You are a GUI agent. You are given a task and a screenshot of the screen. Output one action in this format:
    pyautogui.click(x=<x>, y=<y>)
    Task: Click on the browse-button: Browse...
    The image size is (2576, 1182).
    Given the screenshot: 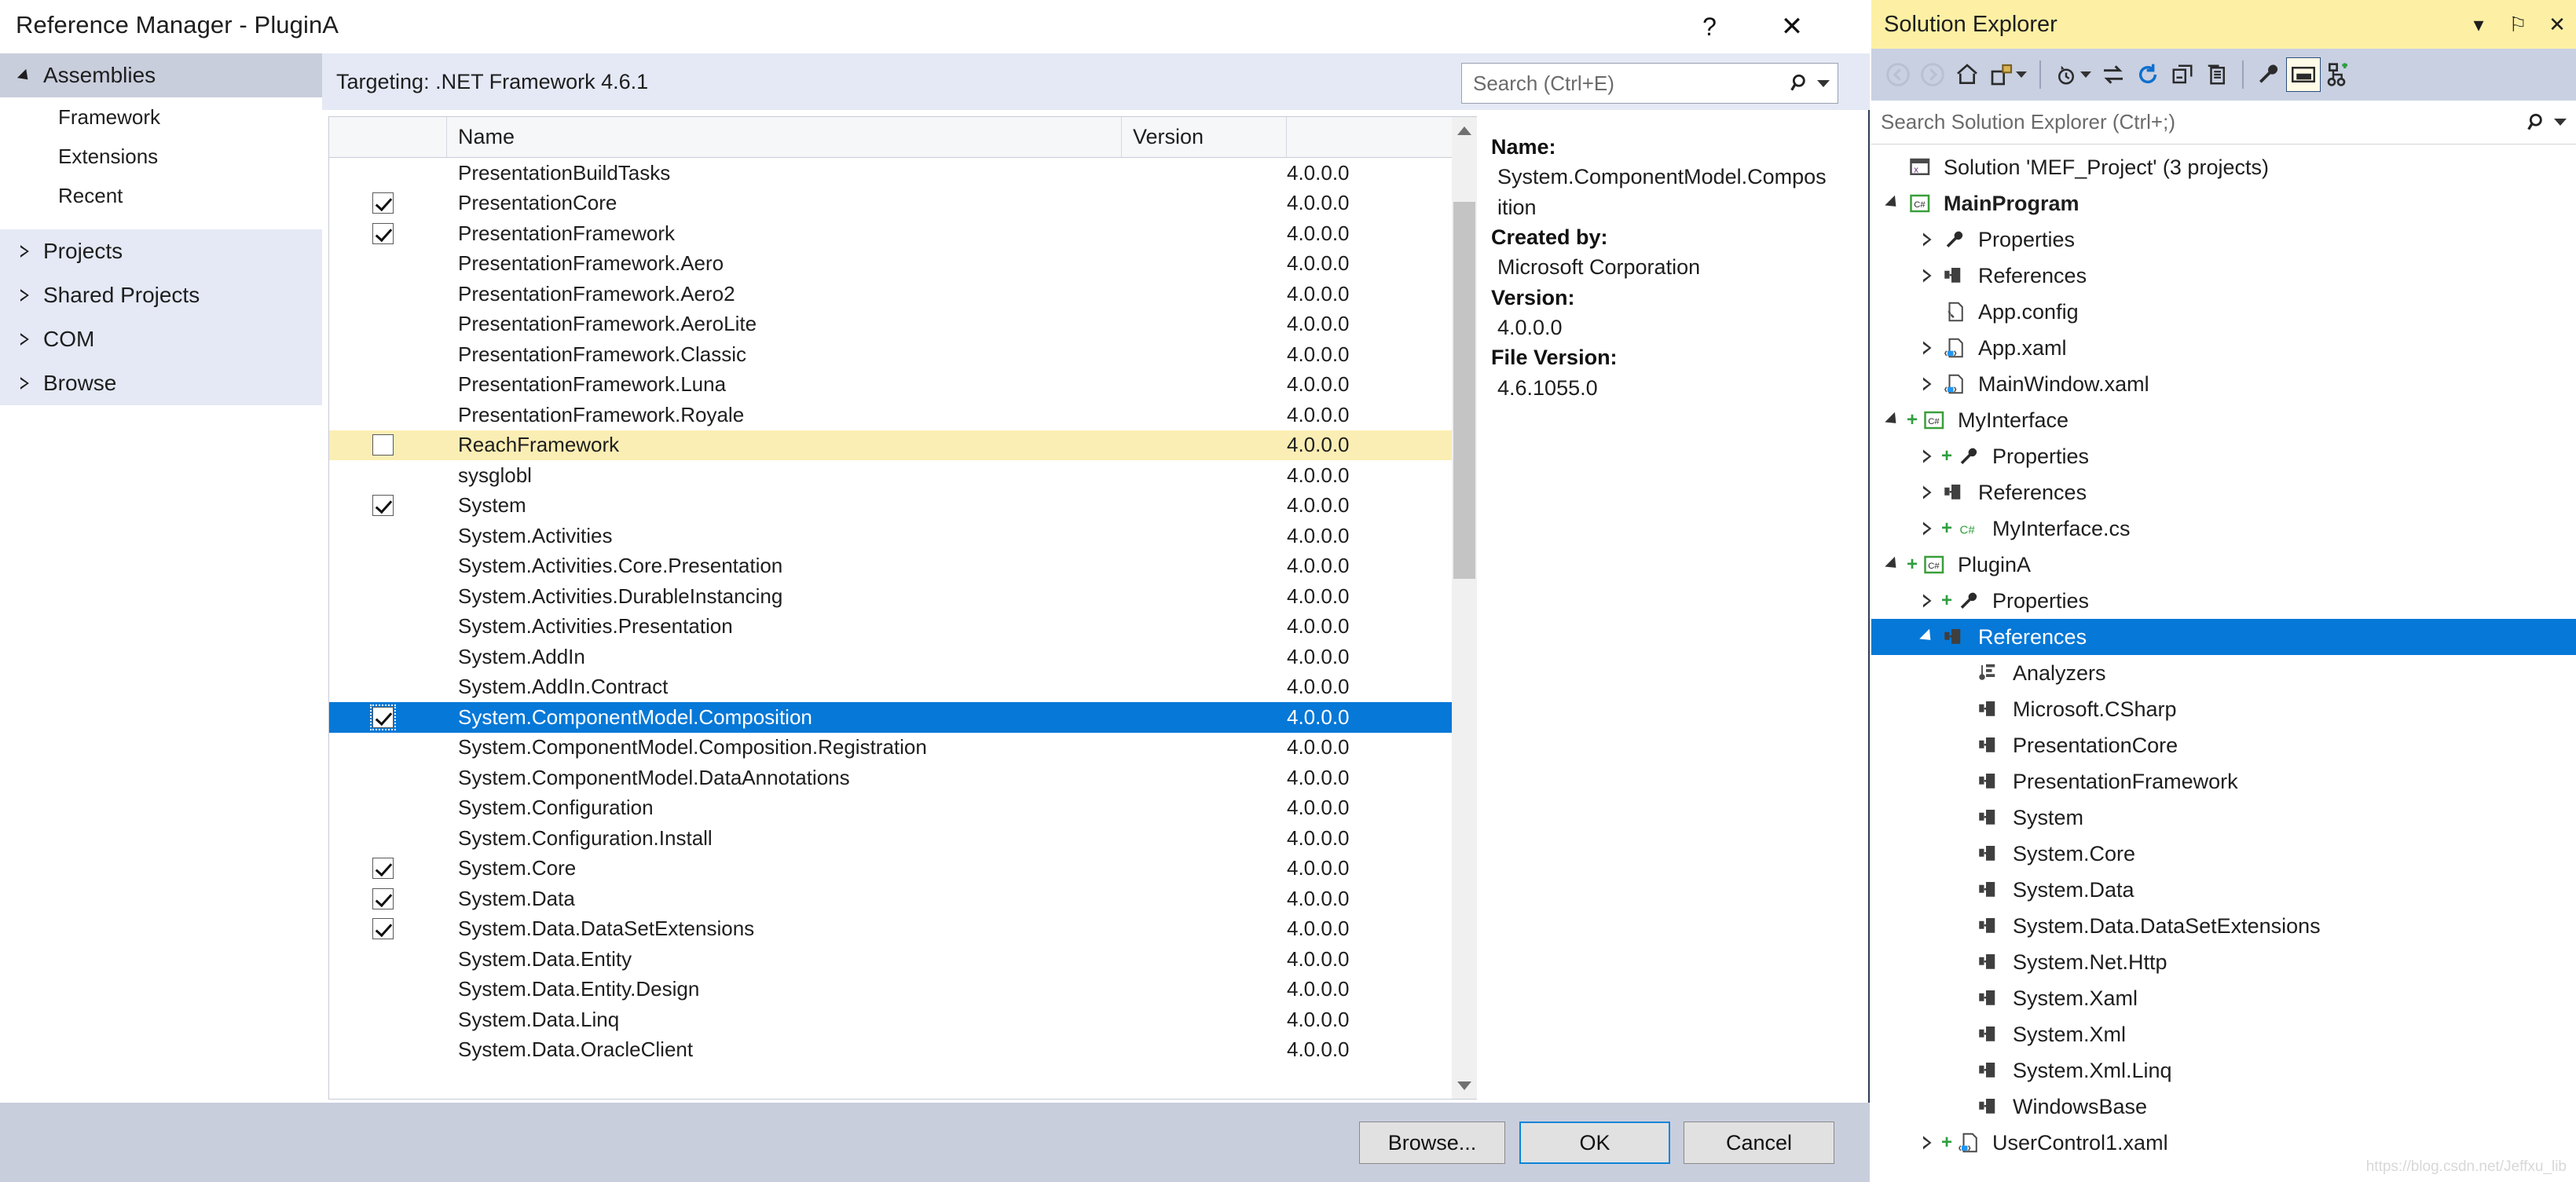 What is the action you would take?
    pyautogui.click(x=1432, y=1143)
    